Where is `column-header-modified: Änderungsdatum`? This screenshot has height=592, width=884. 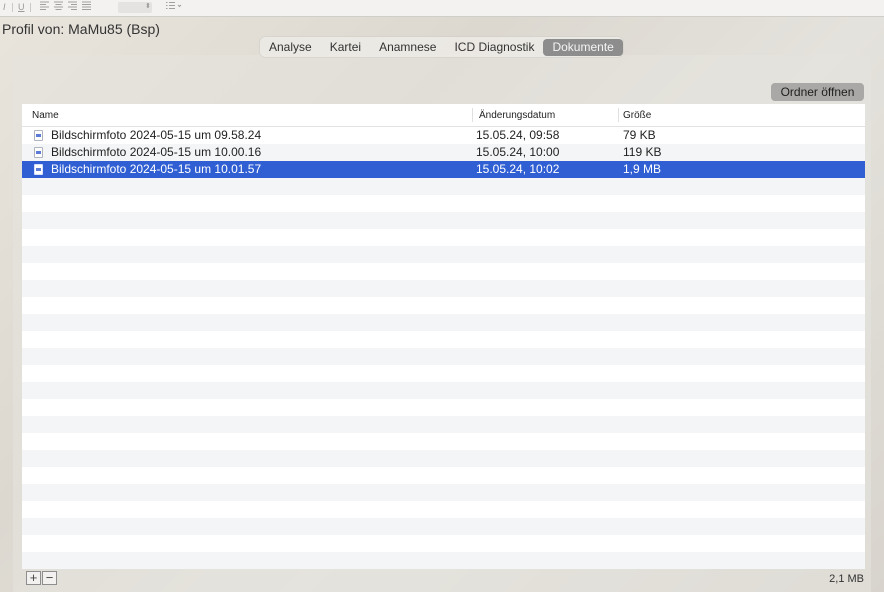 column-header-modified: Änderungsdatum is located at coordinates (517, 116).